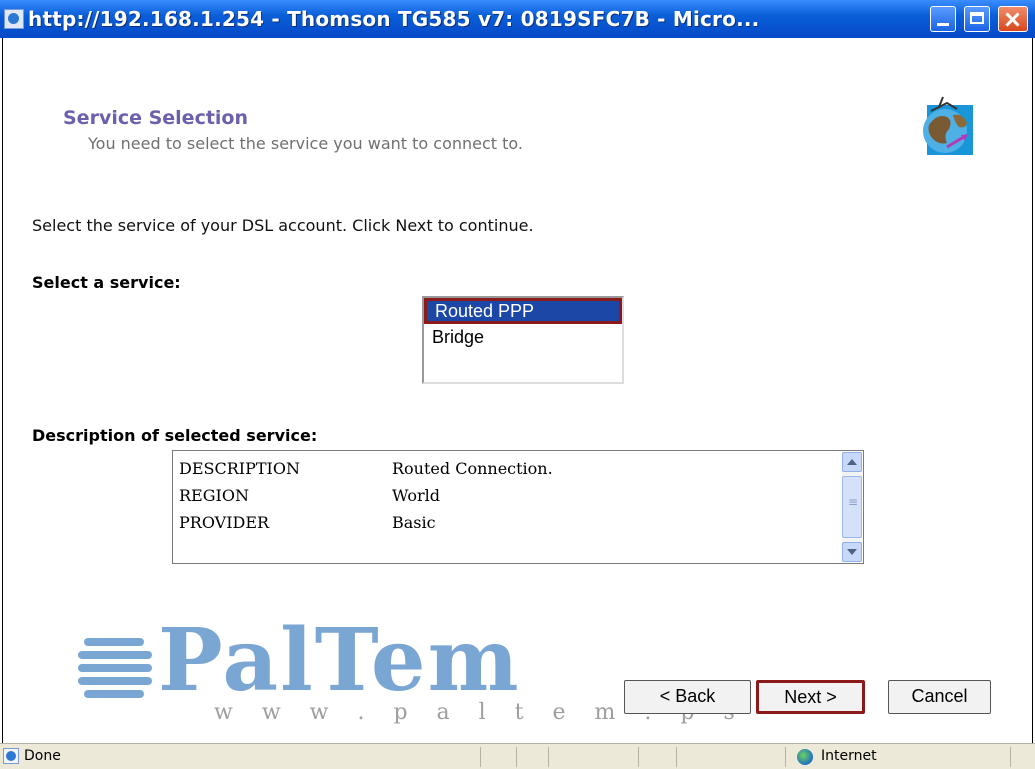 Image resolution: width=1035 pixels, height=769 pixels. What do you see at coordinates (939, 697) in the screenshot?
I see `cancel-button: Cancel` at bounding box center [939, 697].